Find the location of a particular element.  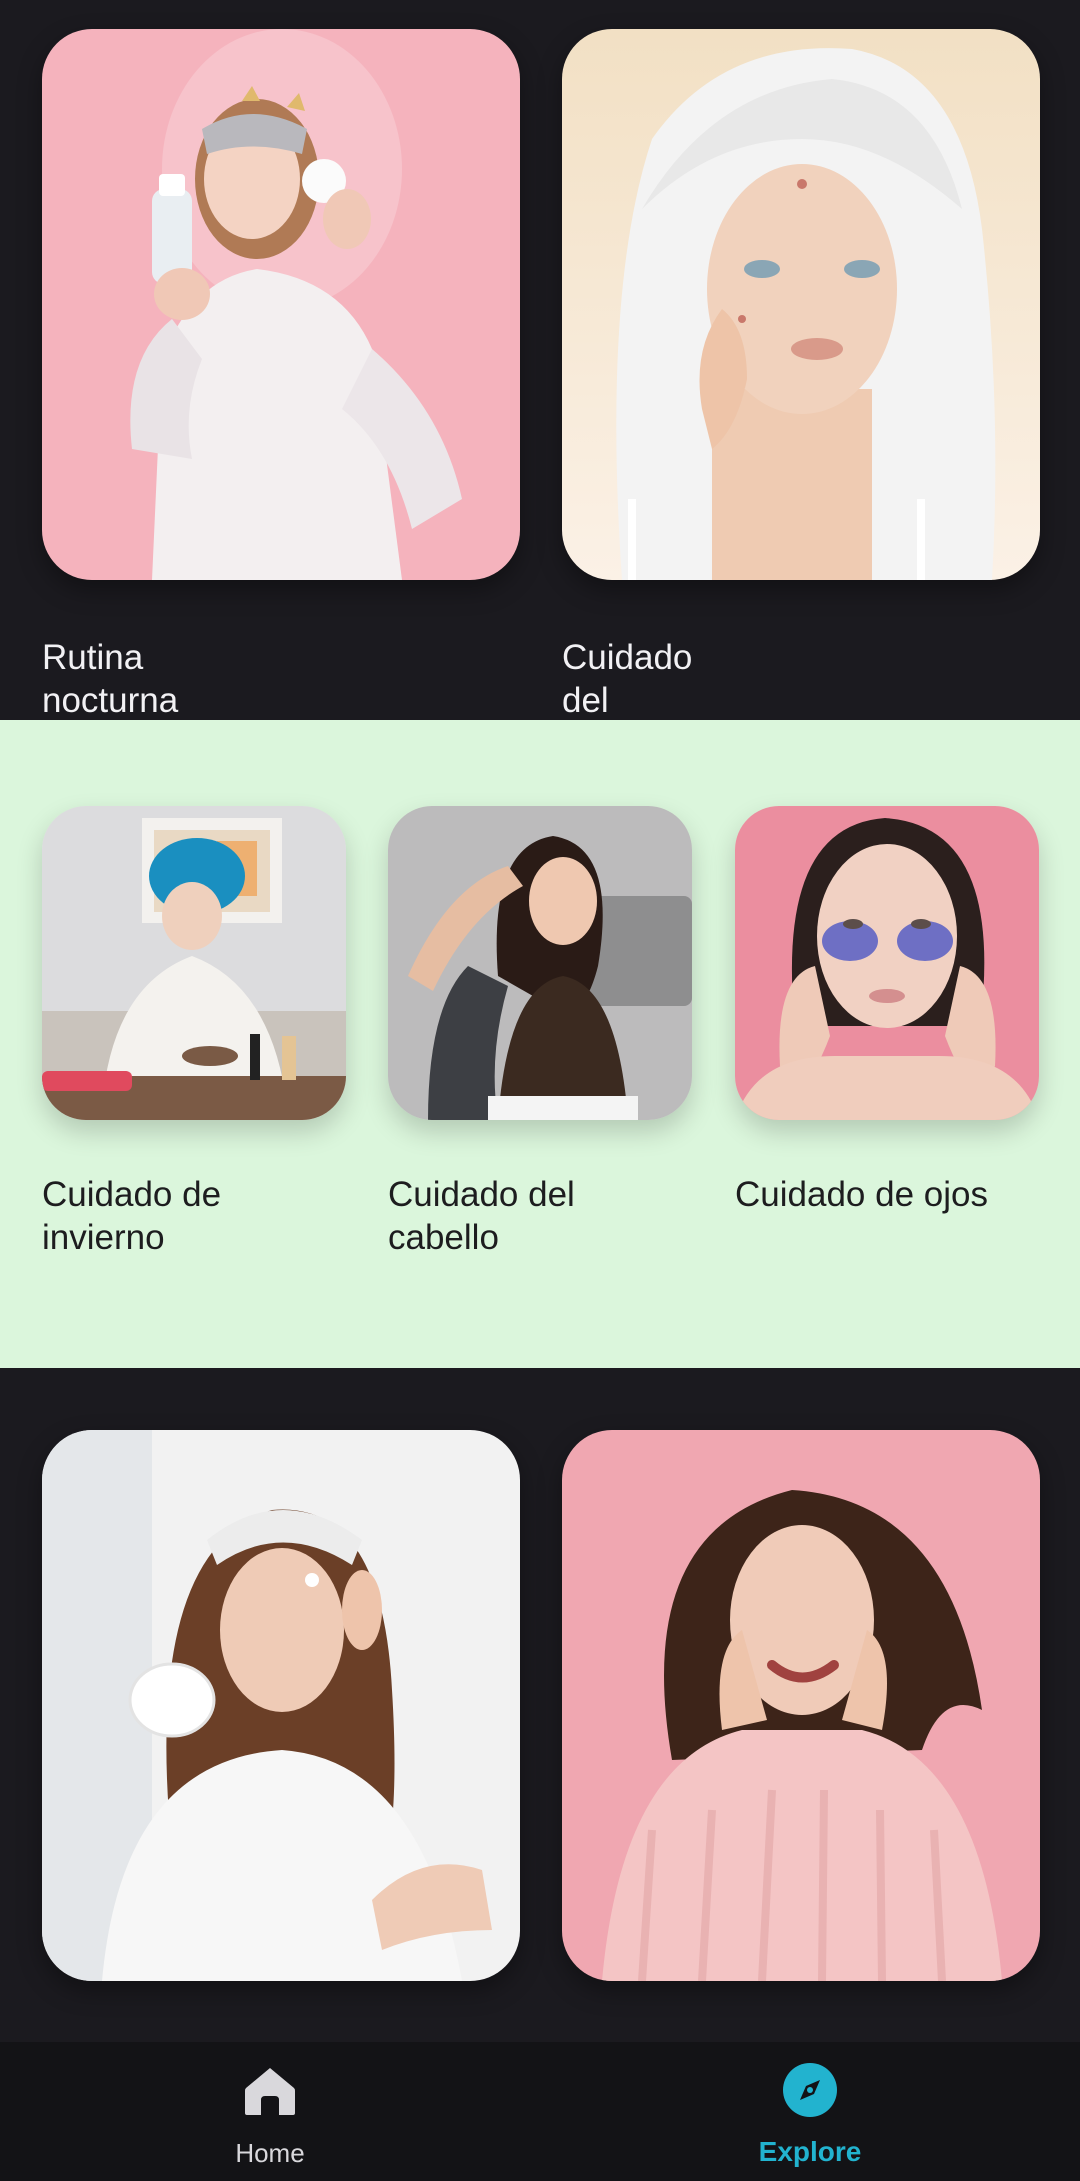

winter-care-image is located at coordinates (194, 963).